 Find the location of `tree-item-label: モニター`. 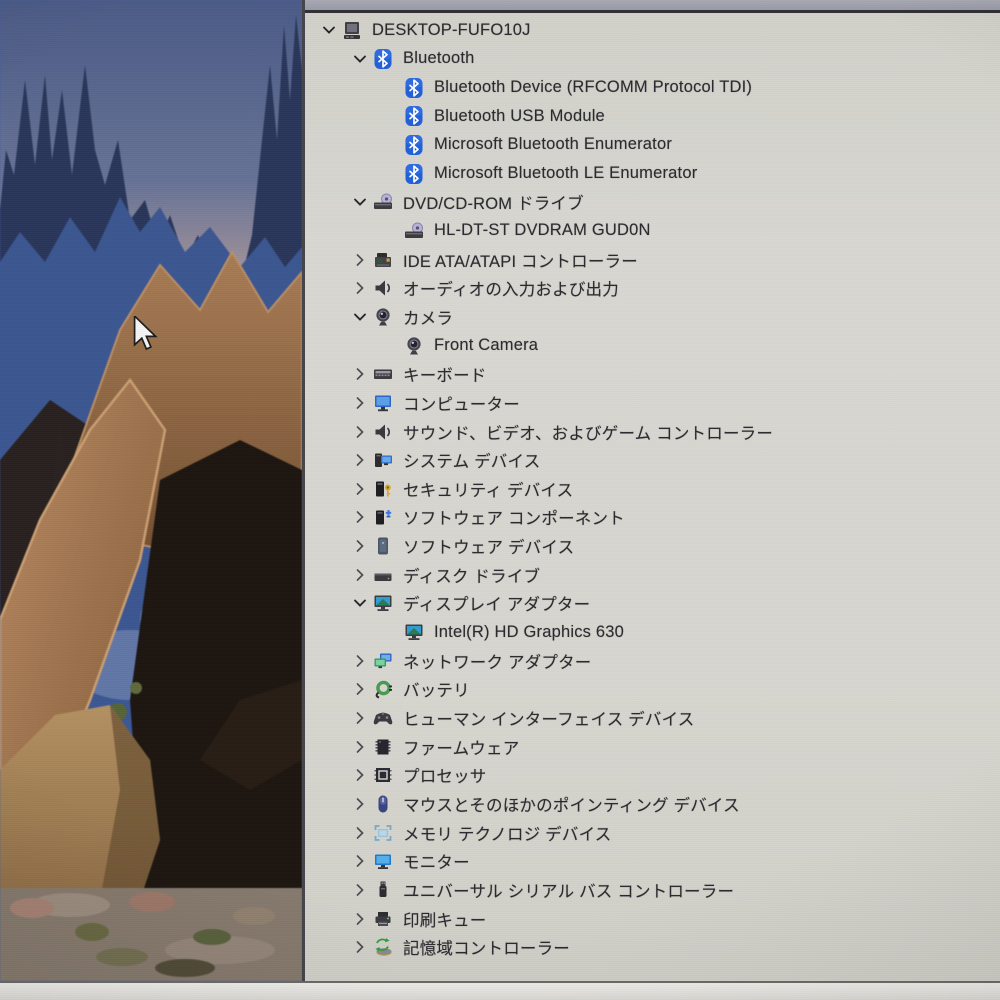

tree-item-label: モニター is located at coordinates (436, 863).